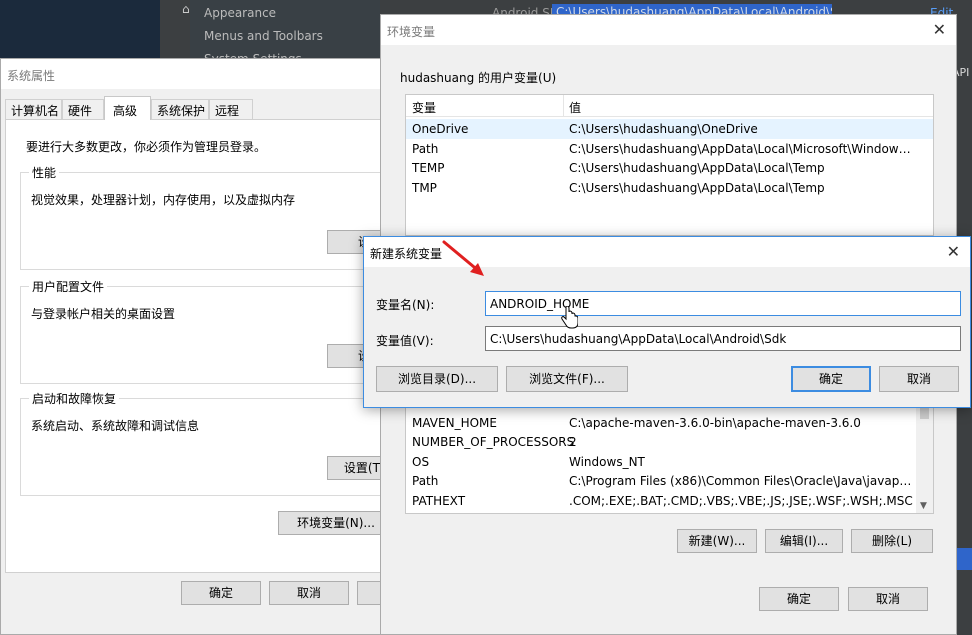  Describe the element at coordinates (83, 109) in the screenshot. I see `tab-hardware: 硬件` at that location.